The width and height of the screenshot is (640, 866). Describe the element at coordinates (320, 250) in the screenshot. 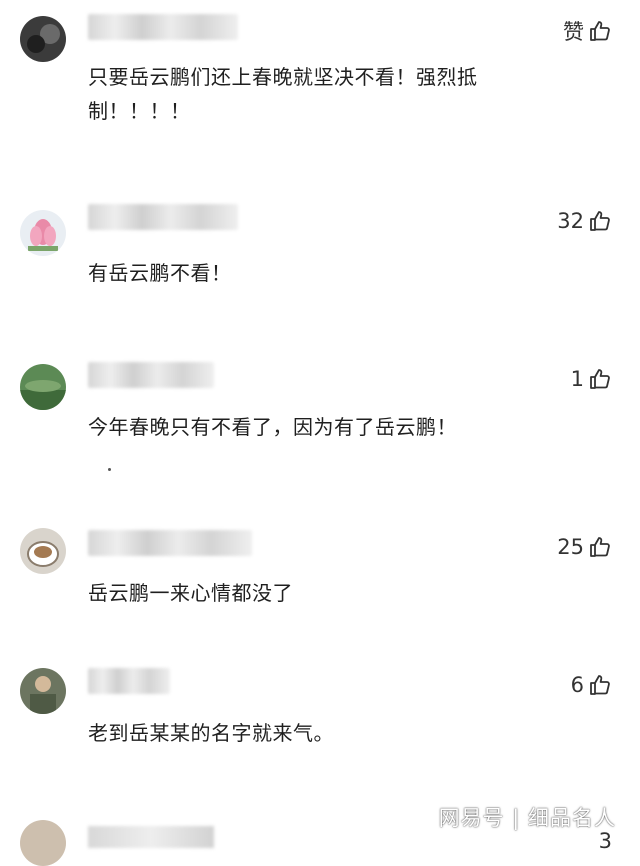

I see `comment-item: 32 有岳云鹏不看！` at that location.